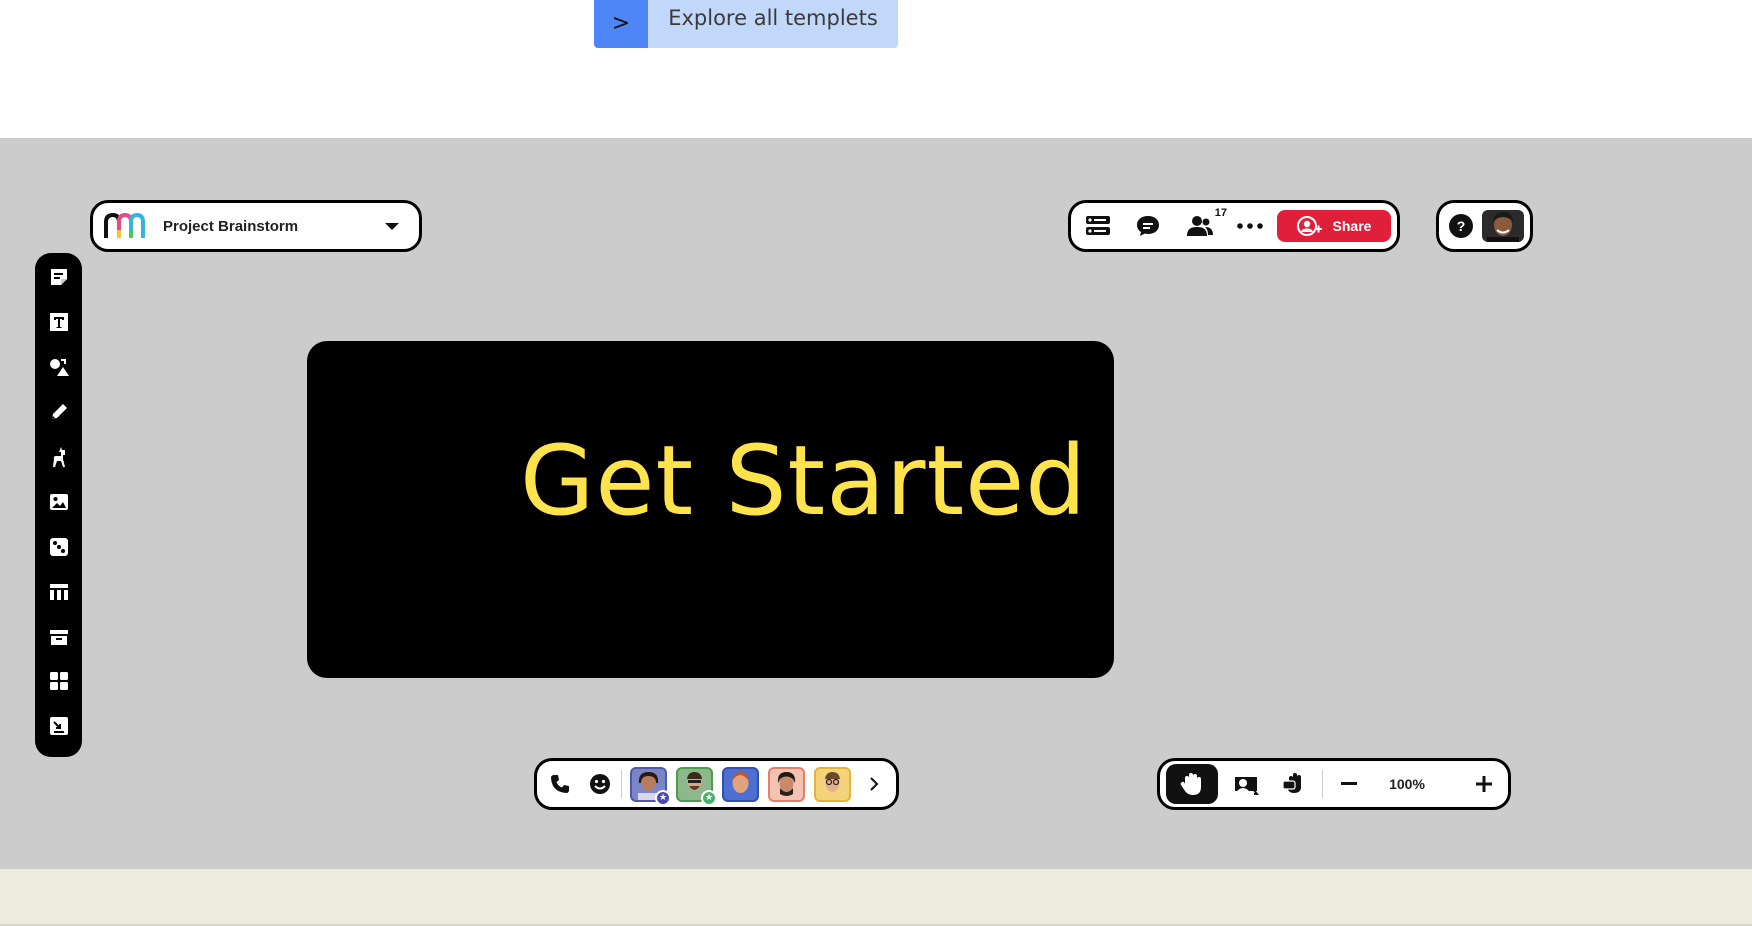 This screenshot has width=1752, height=926. Describe the element at coordinates (1294, 784) in the screenshot. I see `follow-user-icon` at that location.